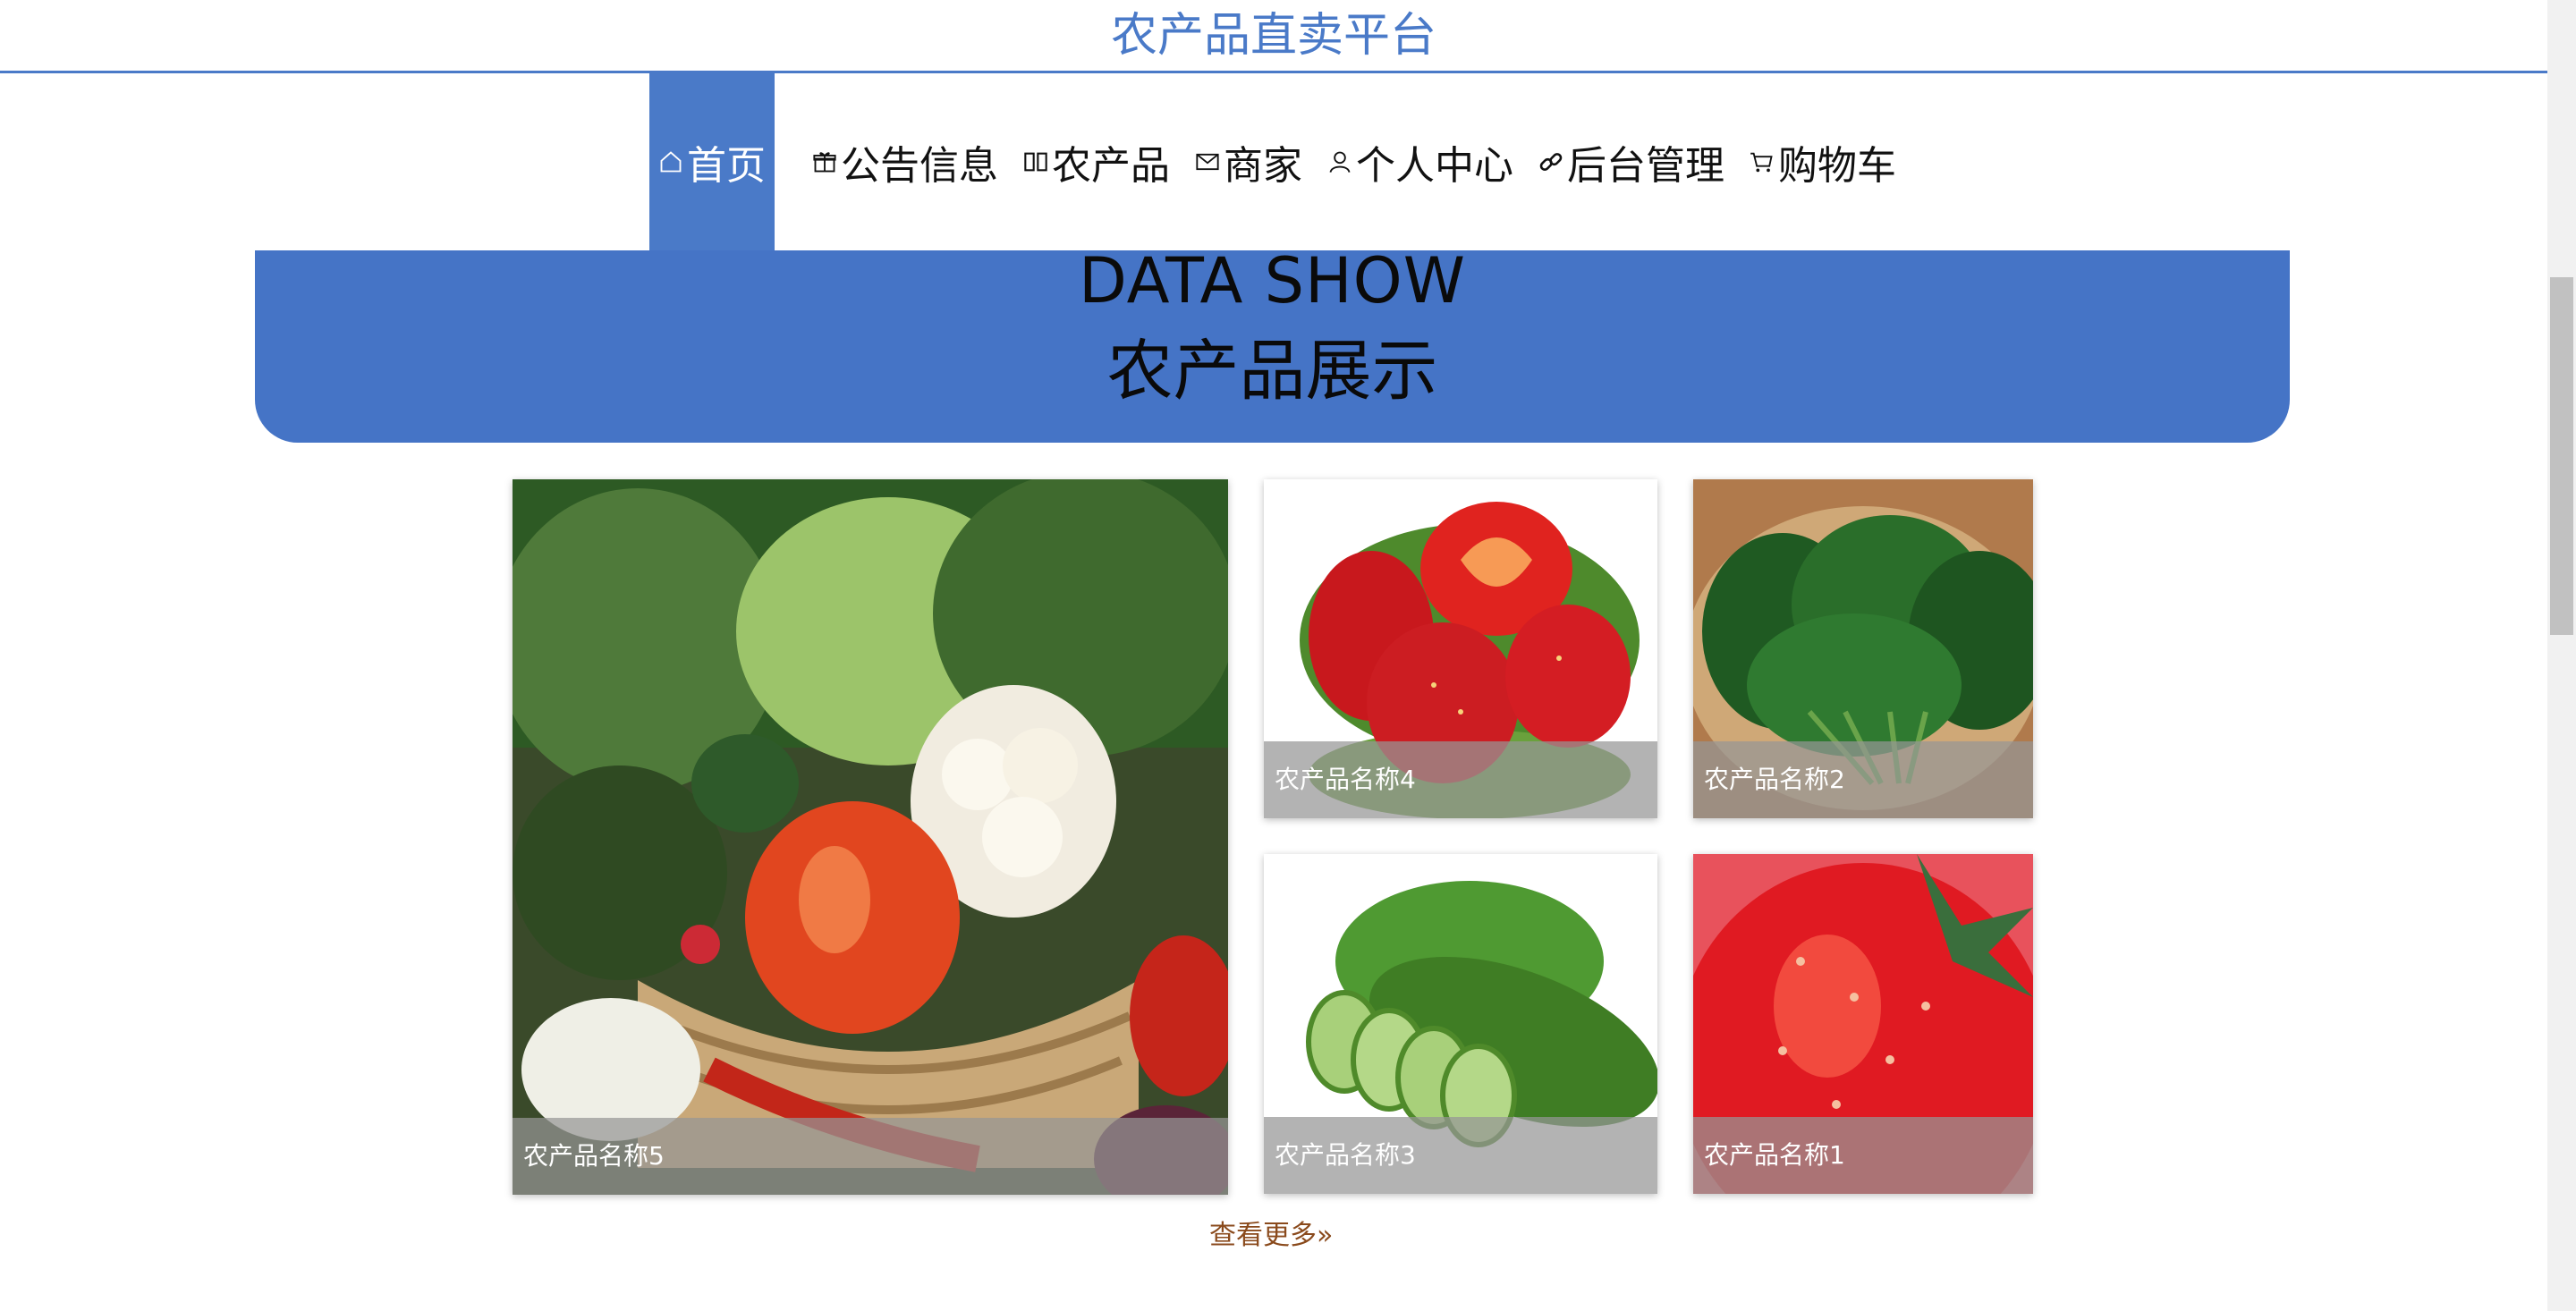 This screenshot has height=1311, width=2576. I want to click on main-nav: 首页 公告信息 农产品 商家 个人中心 后台管理 购物车, so click(1279, 161).